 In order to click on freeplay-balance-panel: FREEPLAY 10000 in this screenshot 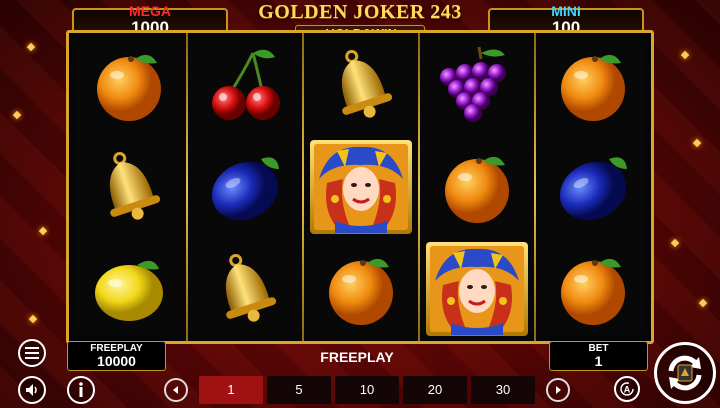, I will do `click(116, 356)`.